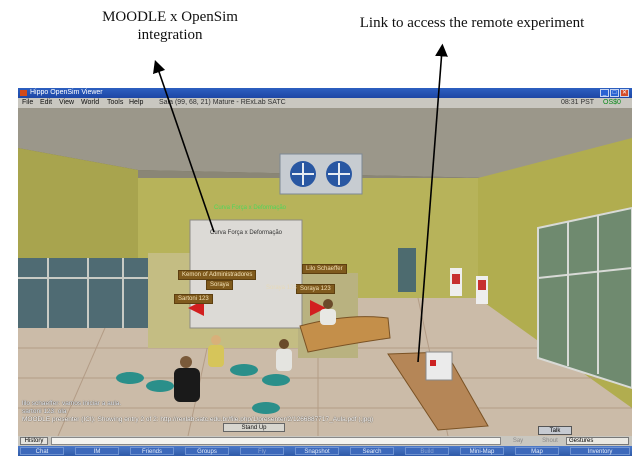 This screenshot has height=456, width=632. I want to click on menu-view: View, so click(66, 103).